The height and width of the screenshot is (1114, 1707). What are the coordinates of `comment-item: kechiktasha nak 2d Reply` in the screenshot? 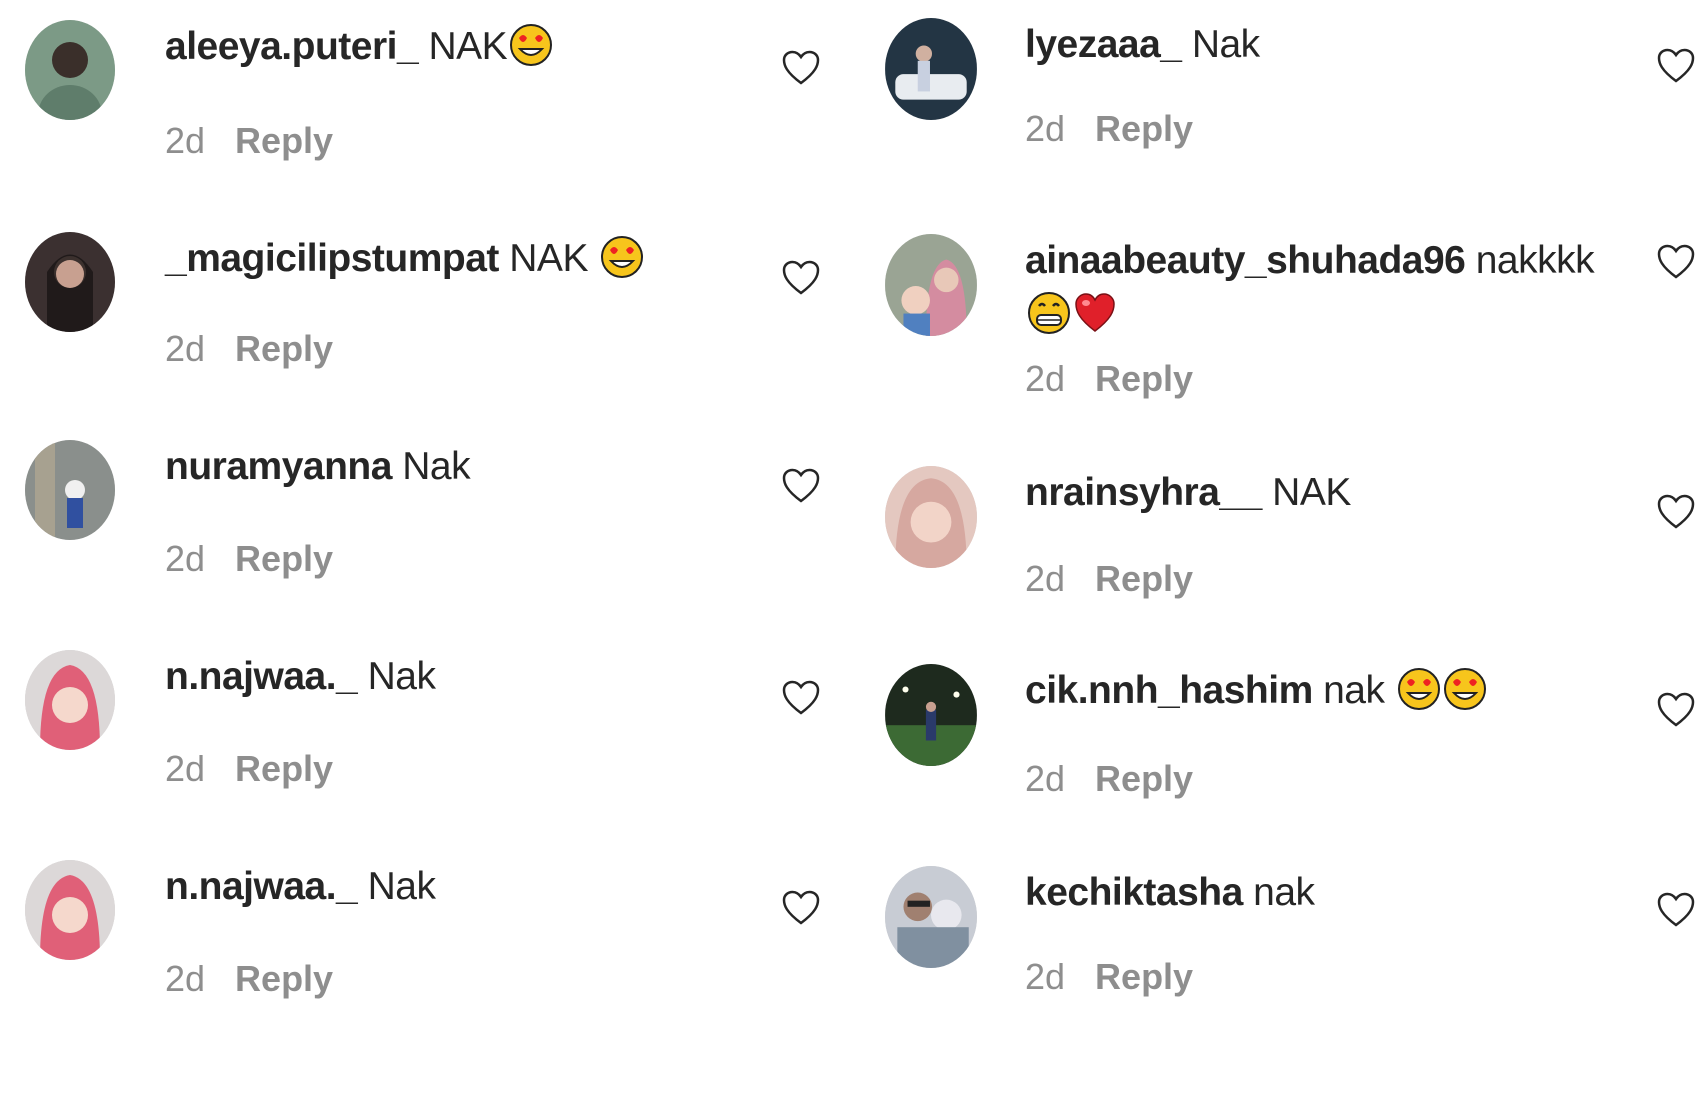 It's located at (1292, 936).